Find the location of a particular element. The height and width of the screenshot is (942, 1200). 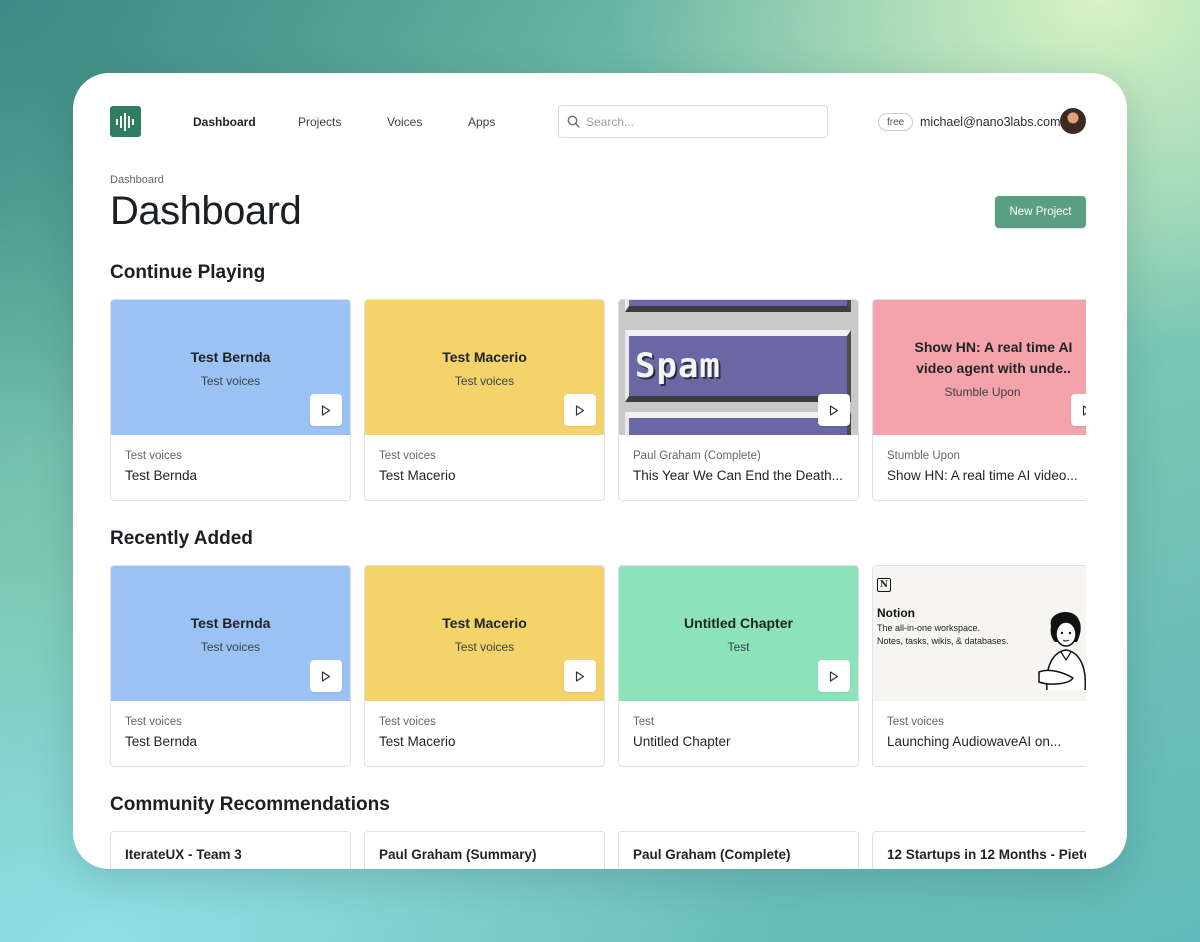

search-input is located at coordinates (696, 121).